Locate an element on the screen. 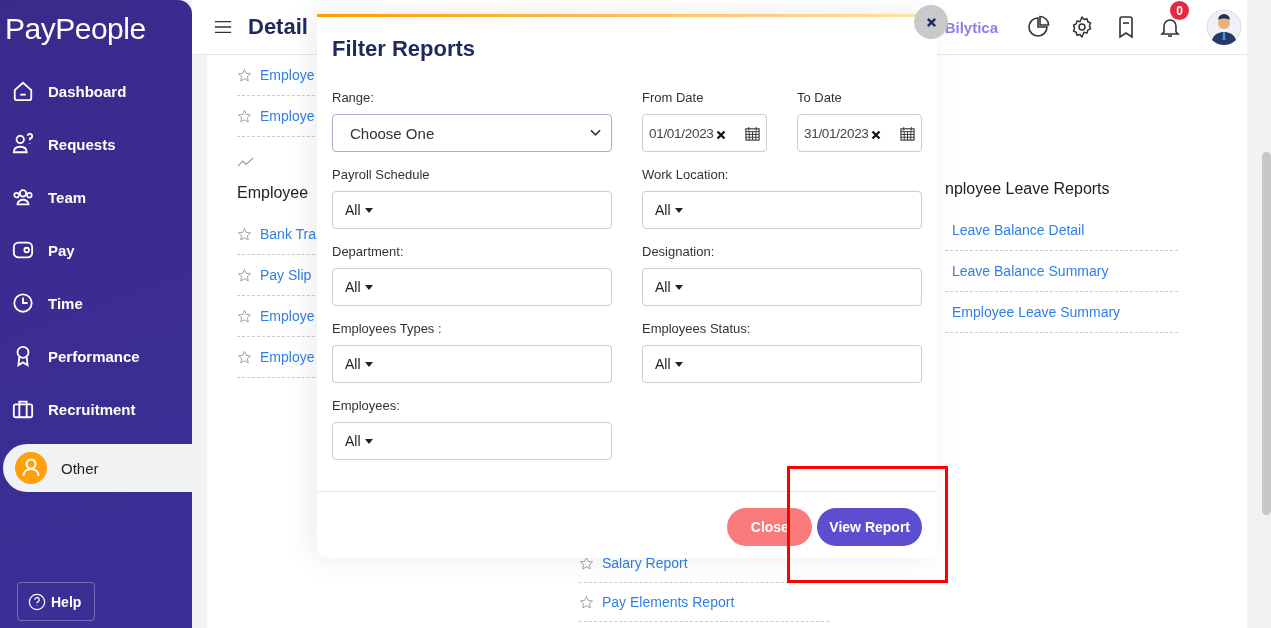 The height and width of the screenshot is (628, 1271). page-title: Detail is located at coordinates (278, 27).